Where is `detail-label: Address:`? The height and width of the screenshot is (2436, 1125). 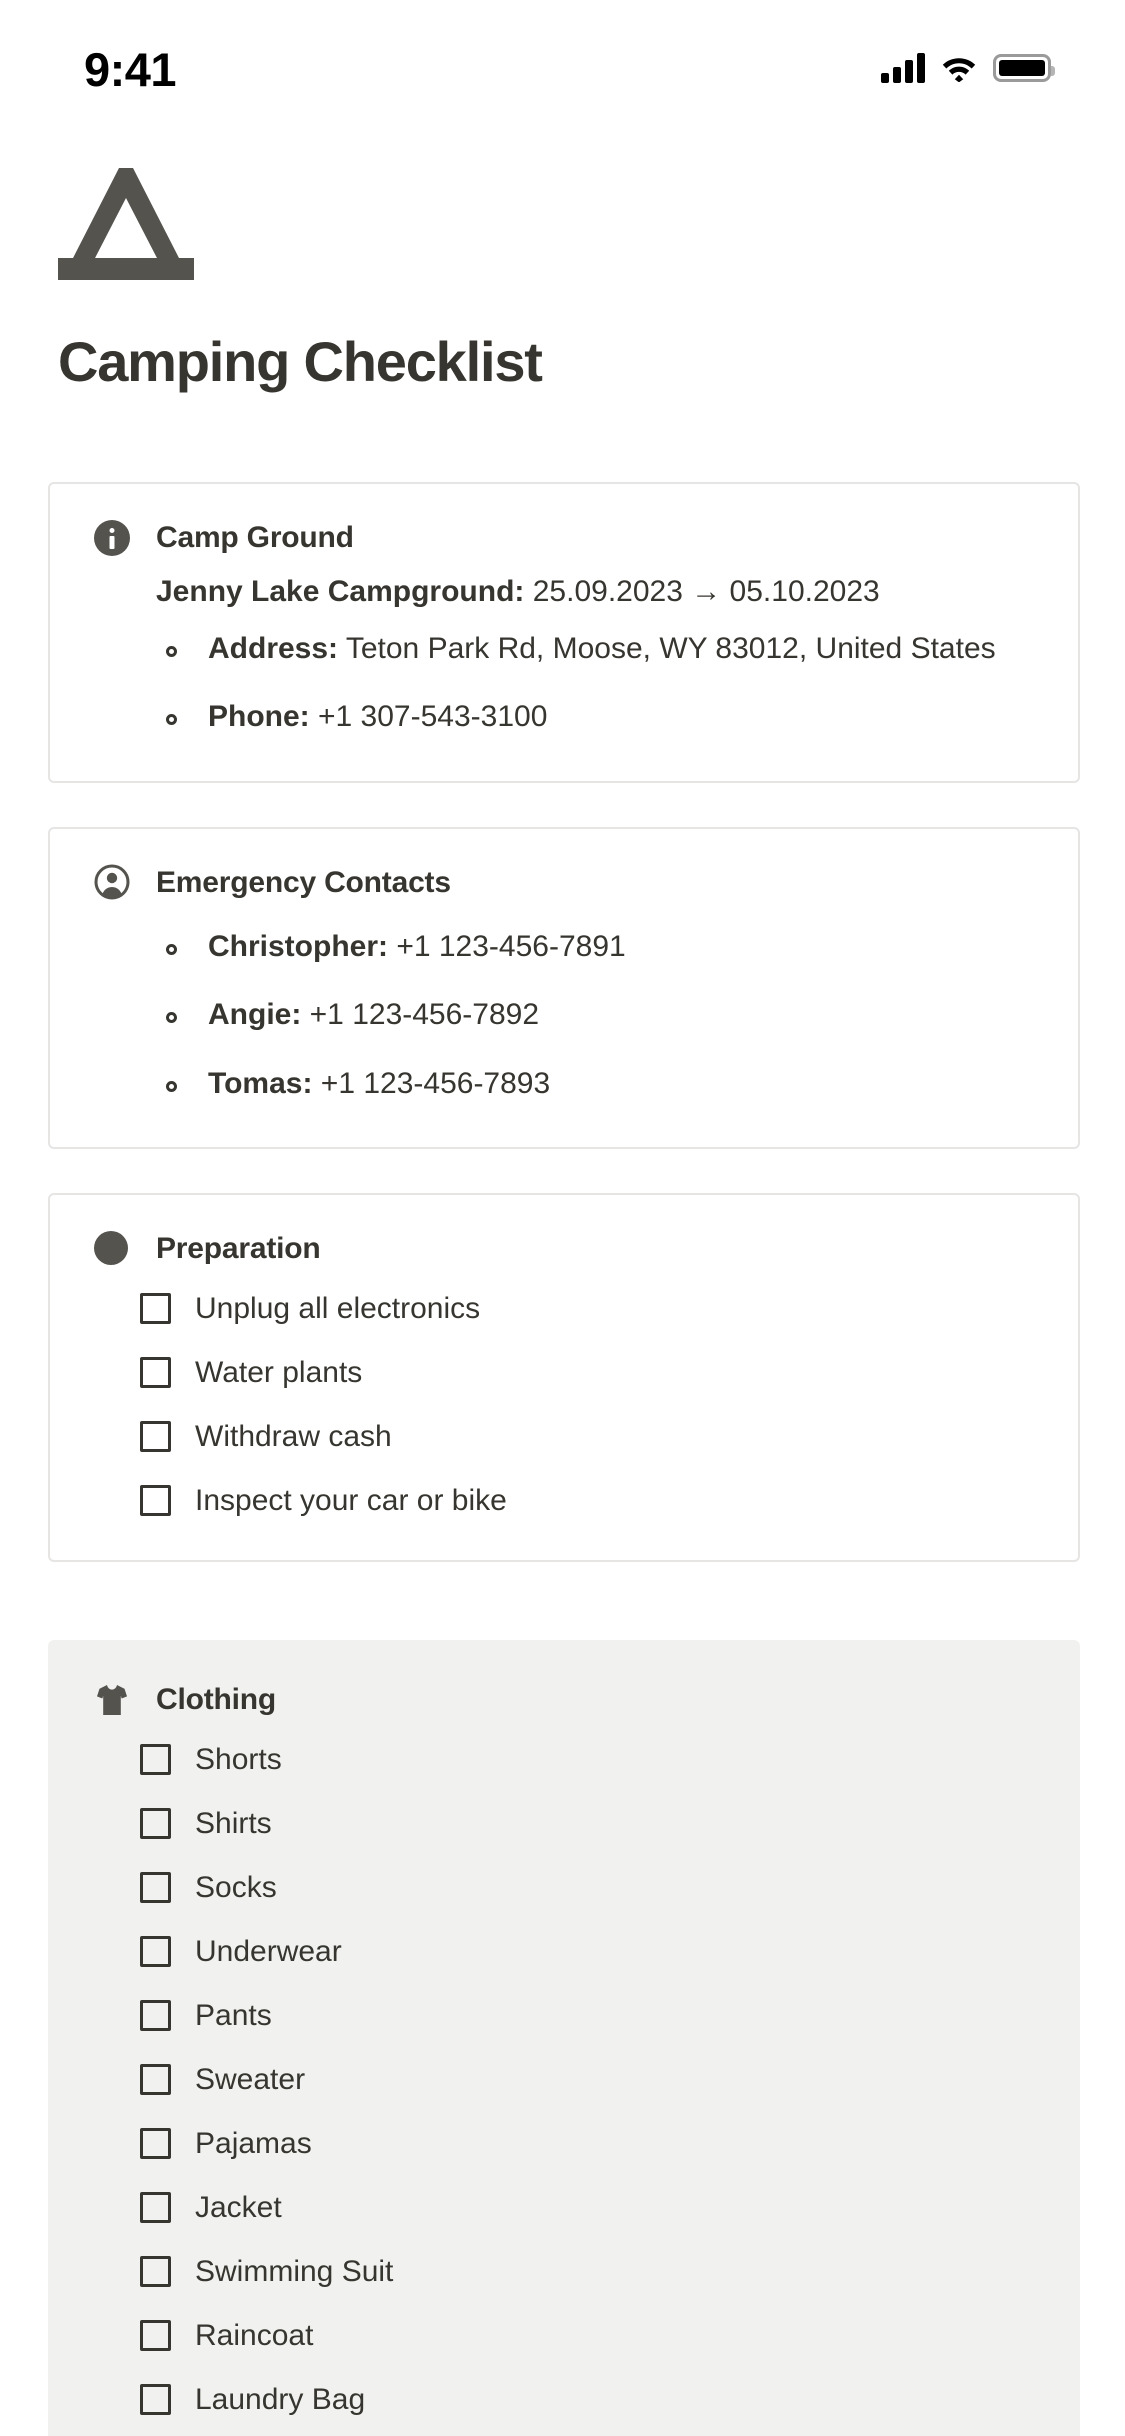
detail-label: Address: is located at coordinates (273, 648).